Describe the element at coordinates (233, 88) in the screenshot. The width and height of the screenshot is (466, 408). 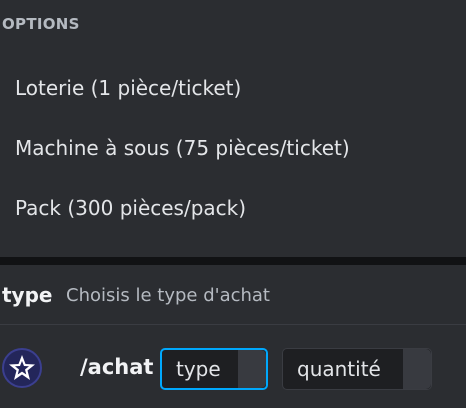
I see `option-item-loterie: Loterie (1 pièce/ticket)` at that location.